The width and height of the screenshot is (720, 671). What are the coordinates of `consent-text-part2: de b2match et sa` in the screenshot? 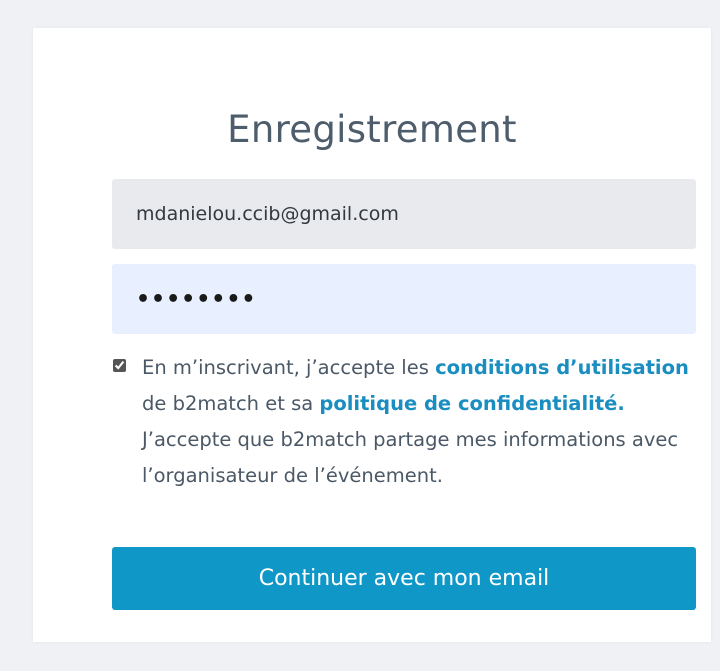 It's located at (231, 403).